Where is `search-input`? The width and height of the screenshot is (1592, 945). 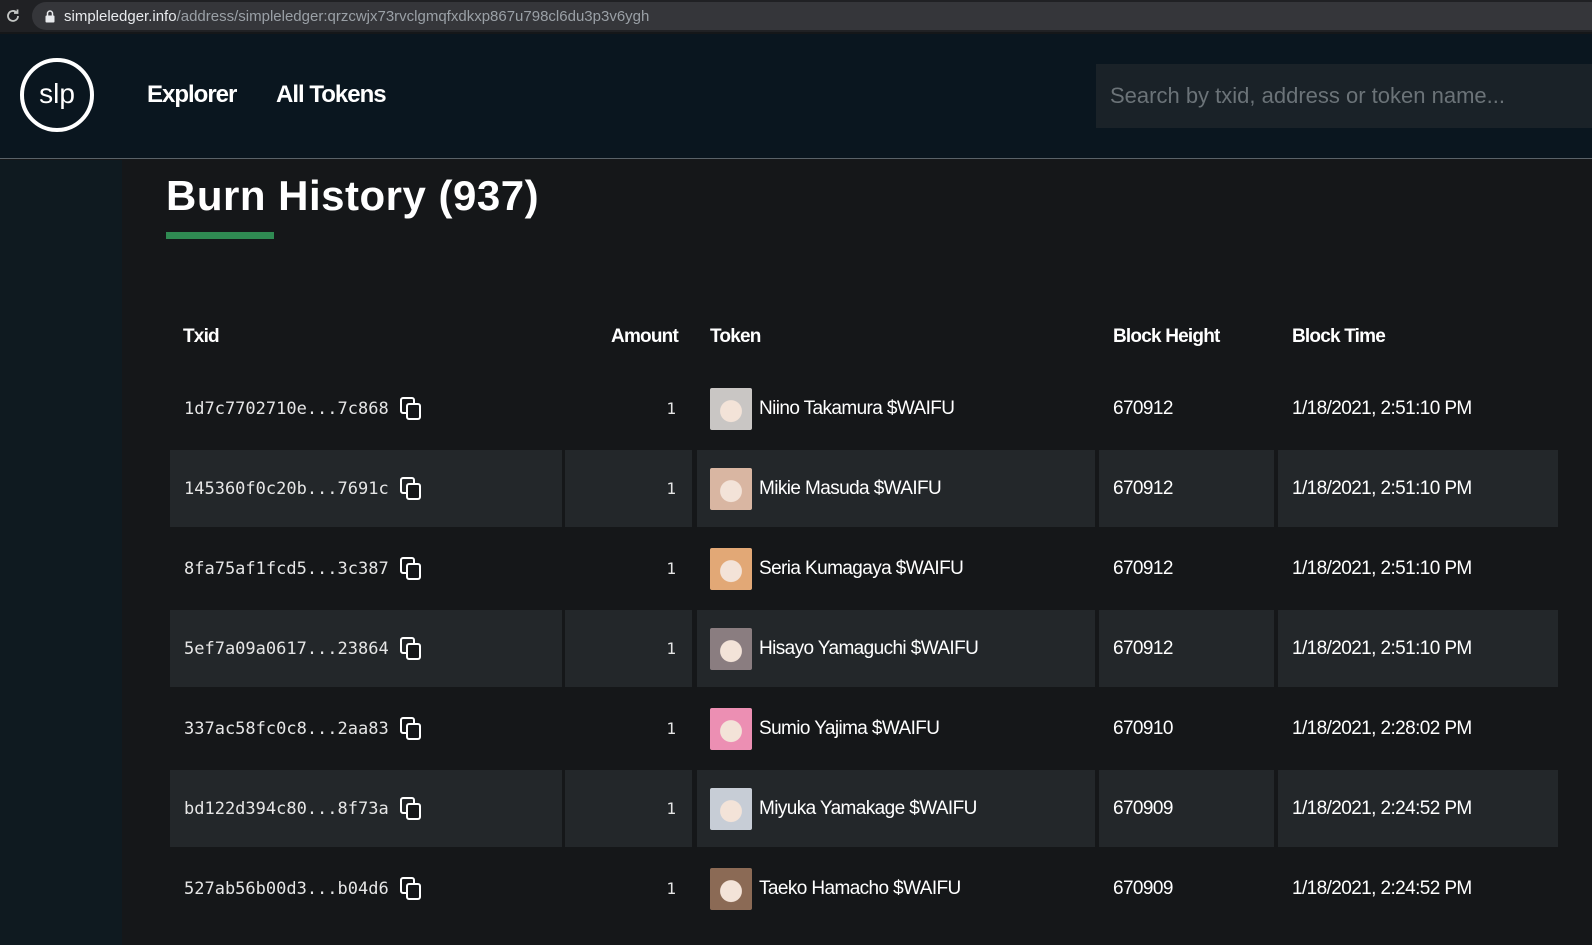
search-input is located at coordinates (1344, 96).